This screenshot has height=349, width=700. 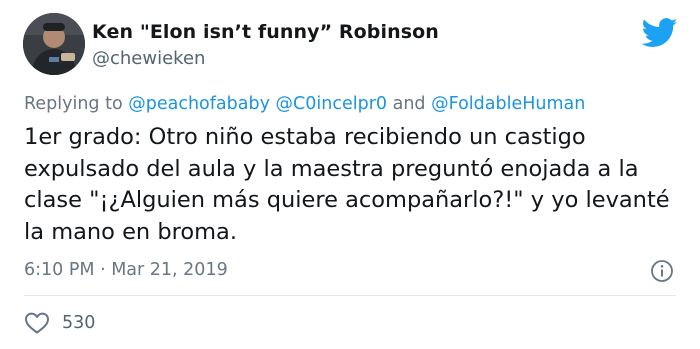 I want to click on heart-icon, so click(x=37, y=323).